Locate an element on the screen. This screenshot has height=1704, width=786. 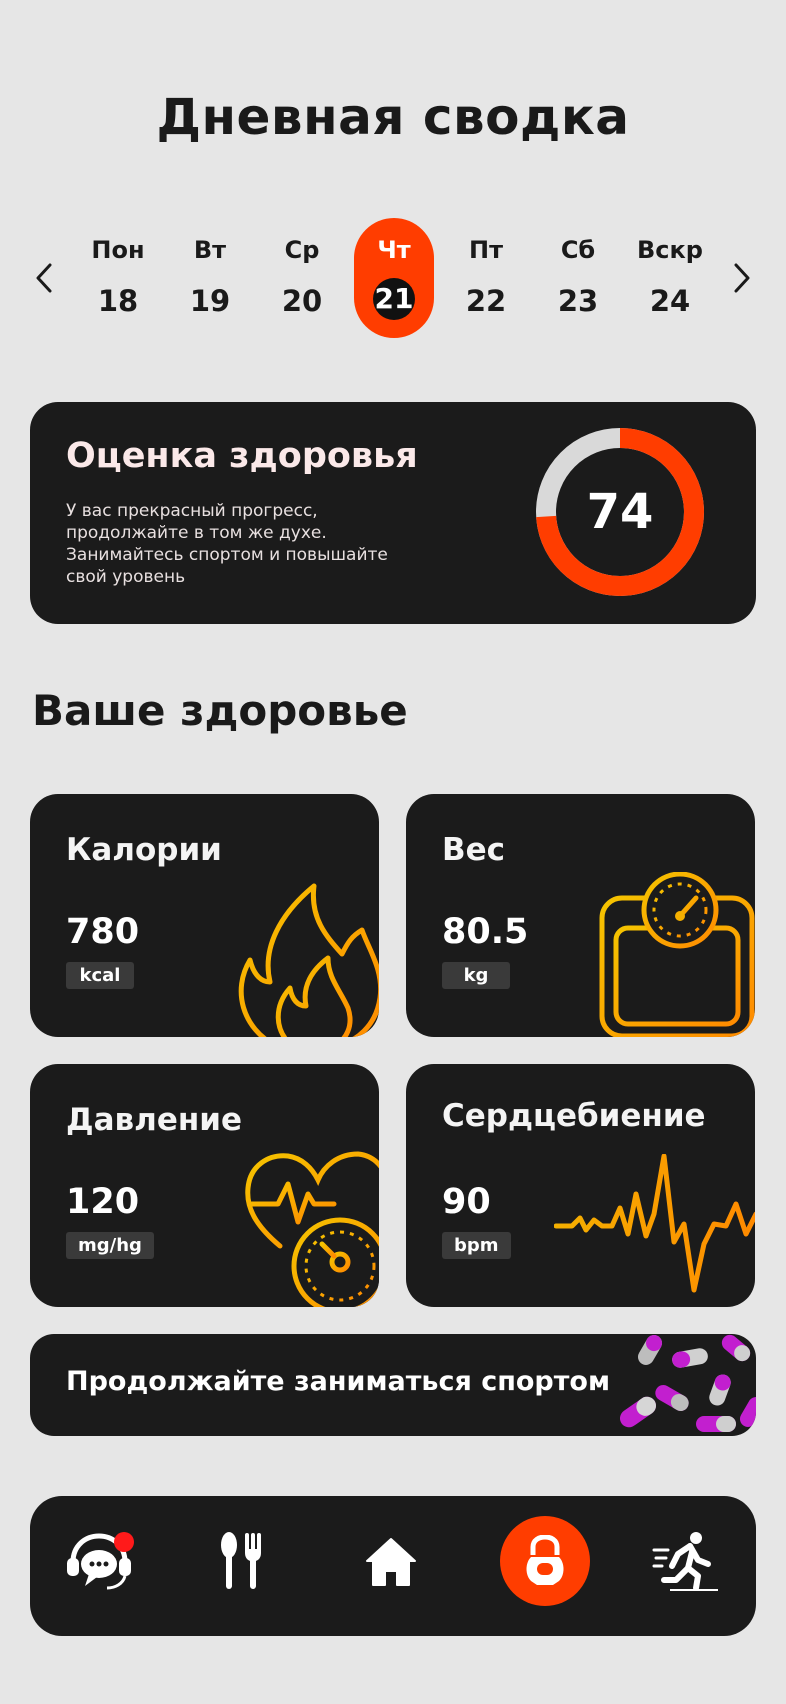
day-name: Чт is located at coordinates (394, 250).